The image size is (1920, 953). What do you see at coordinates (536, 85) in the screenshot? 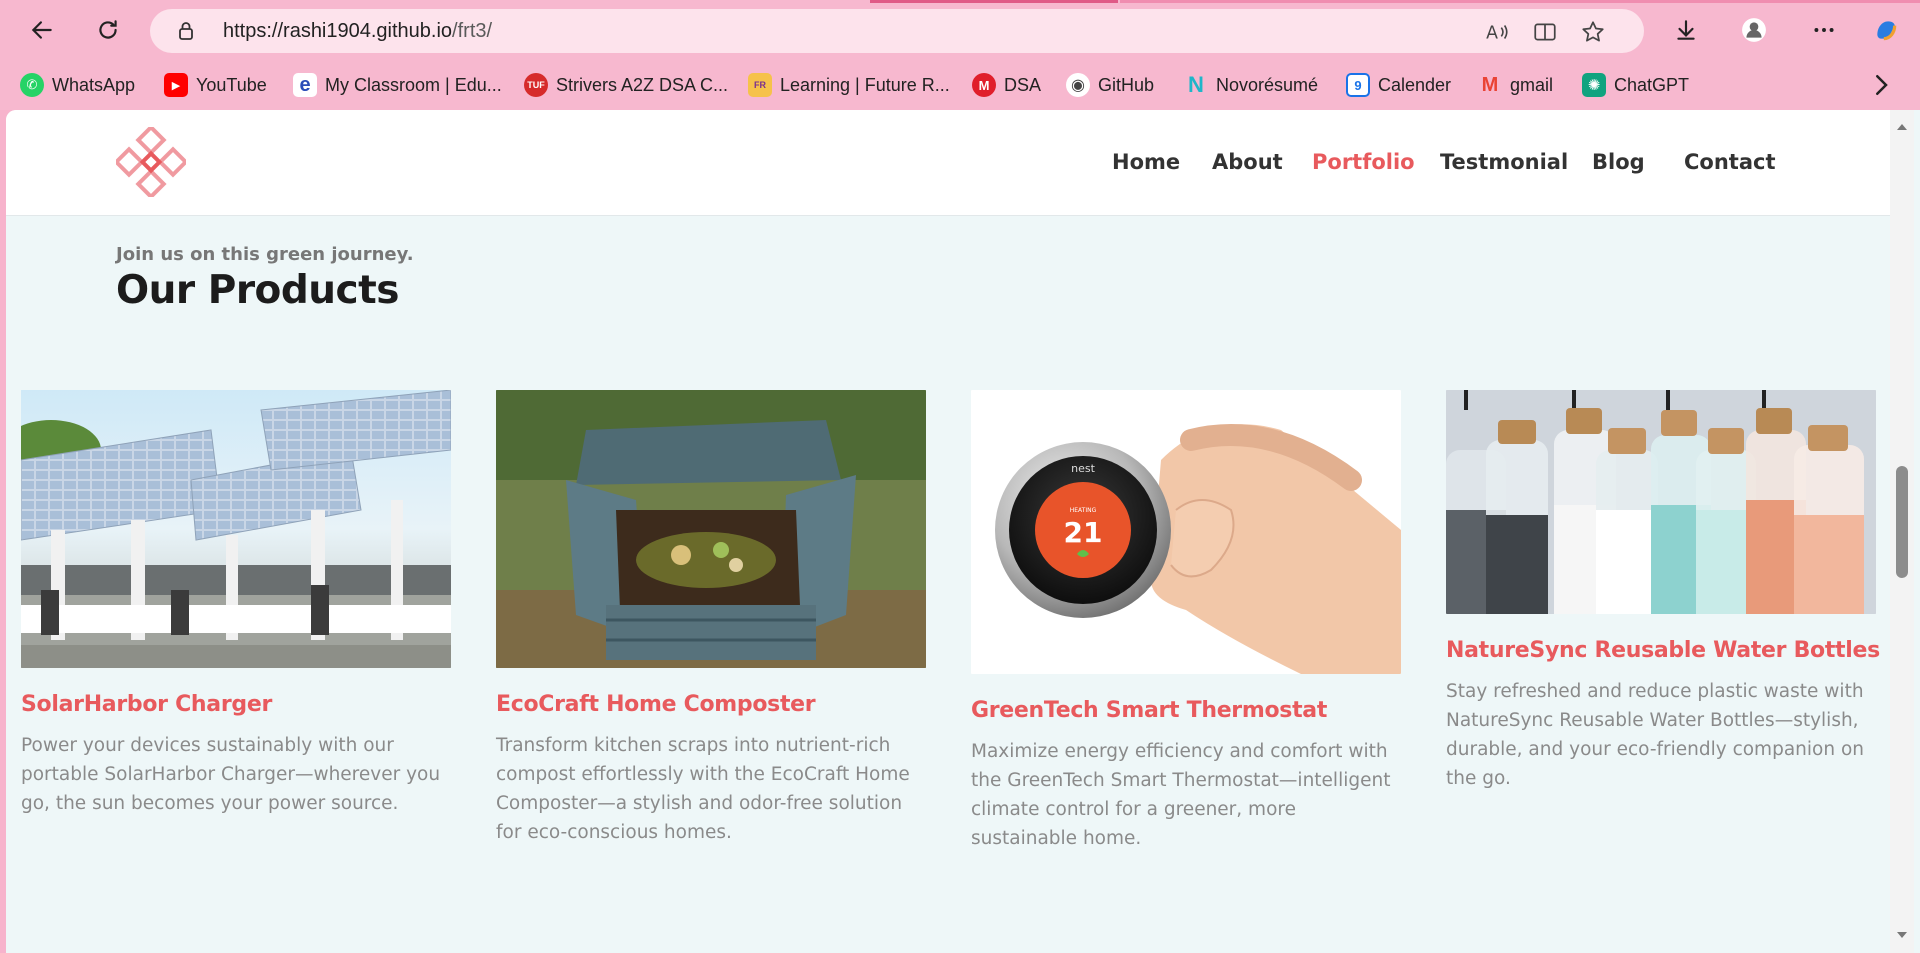
I see `tuf-icon: TUF` at bounding box center [536, 85].